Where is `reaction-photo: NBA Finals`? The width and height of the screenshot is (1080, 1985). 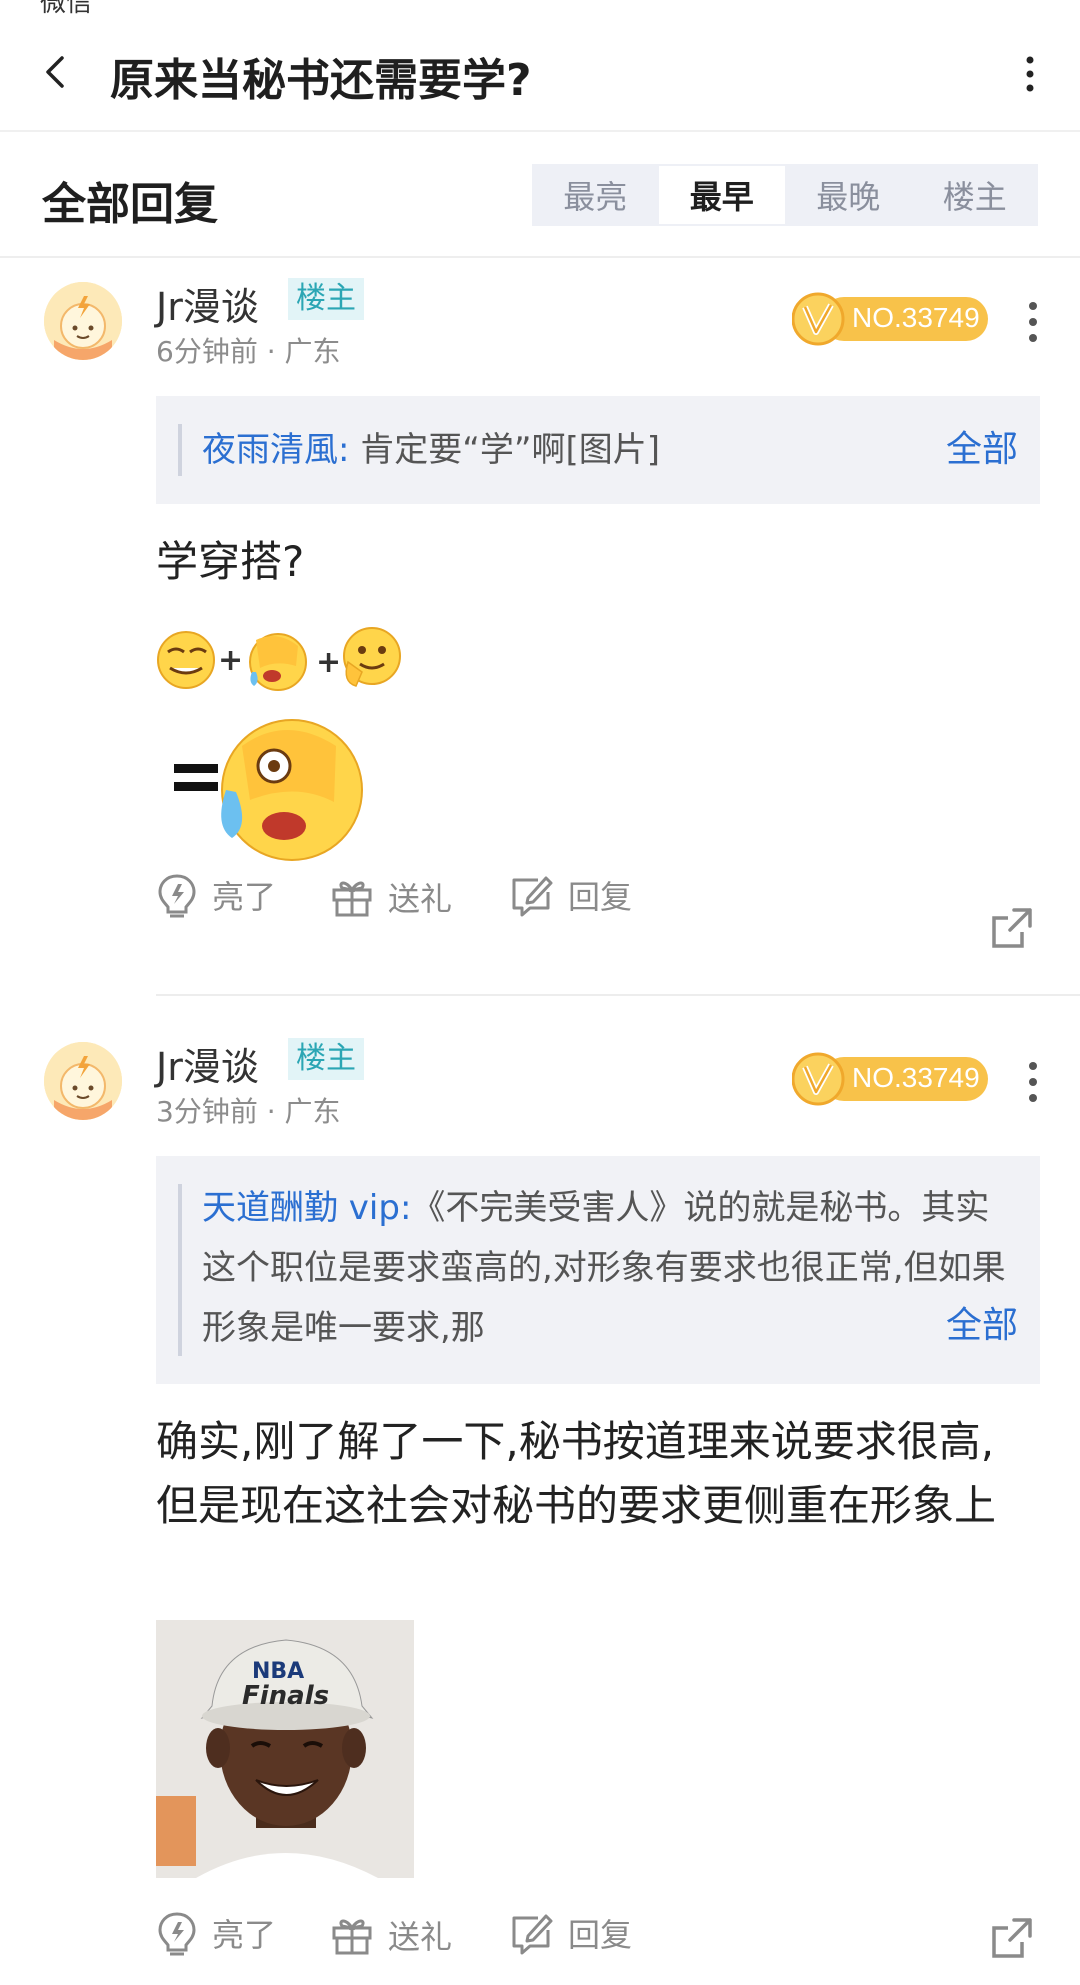 reaction-photo: NBA Finals is located at coordinates (285, 1749).